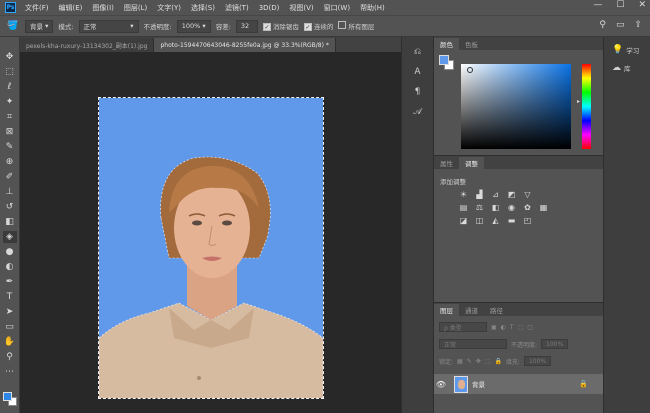 Image resolution: width=650 pixels, height=413 pixels. Describe the element at coordinates (10, 102) in the screenshot. I see `magic-wand-icon: ✦` at that location.